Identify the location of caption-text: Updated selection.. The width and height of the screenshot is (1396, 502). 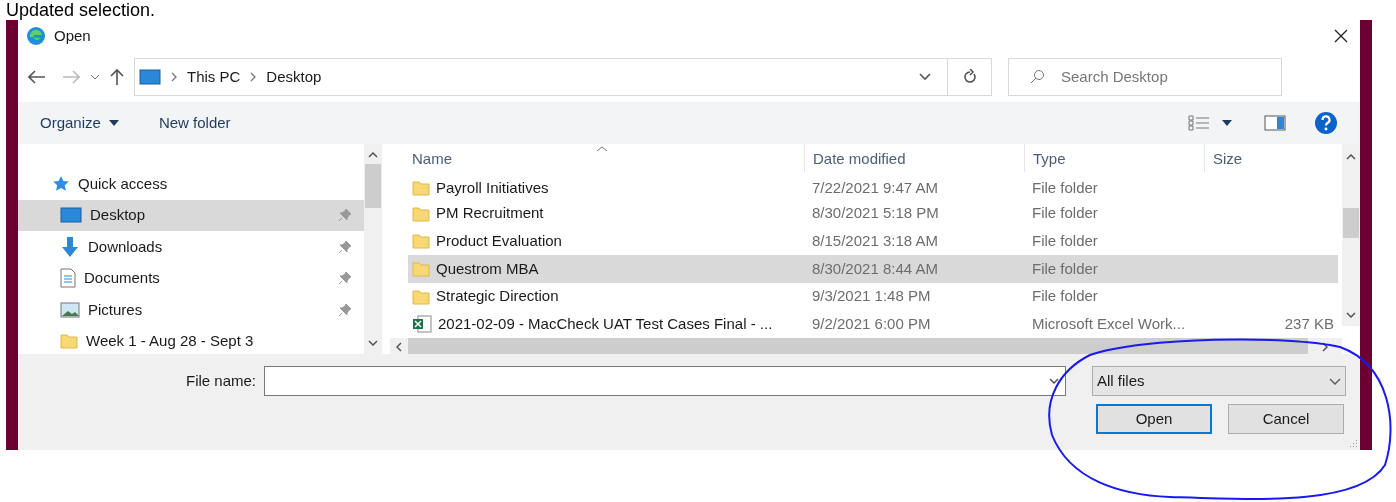
(81, 10).